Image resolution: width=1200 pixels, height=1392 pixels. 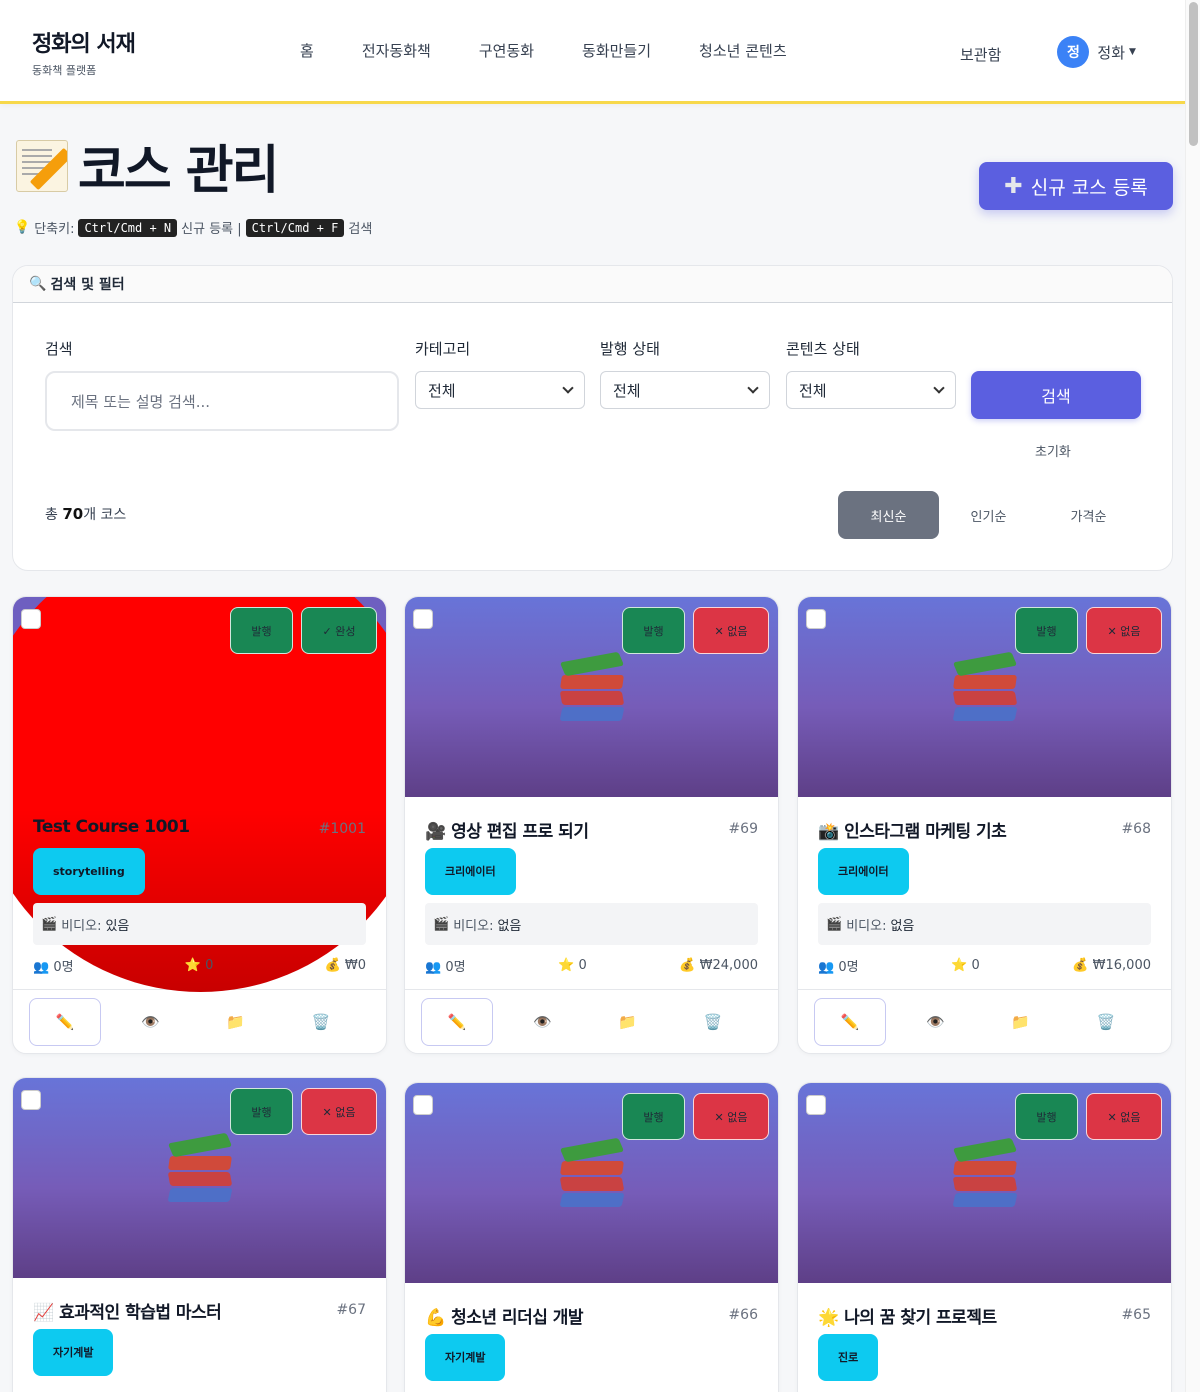 What do you see at coordinates (743, 50) in the screenshot?
I see `nav-youth-content: 청소년 콘텐츠` at bounding box center [743, 50].